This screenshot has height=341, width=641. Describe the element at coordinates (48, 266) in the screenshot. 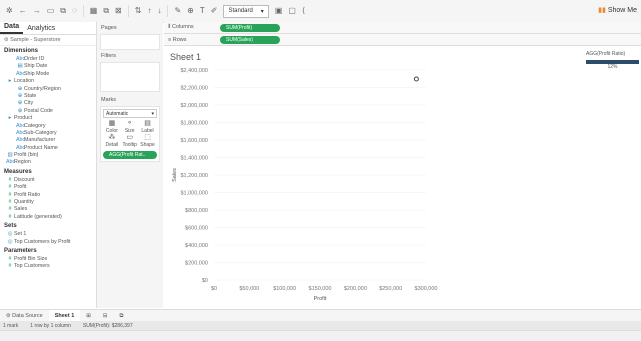

I see `parameter-item: # Top Customers` at that location.